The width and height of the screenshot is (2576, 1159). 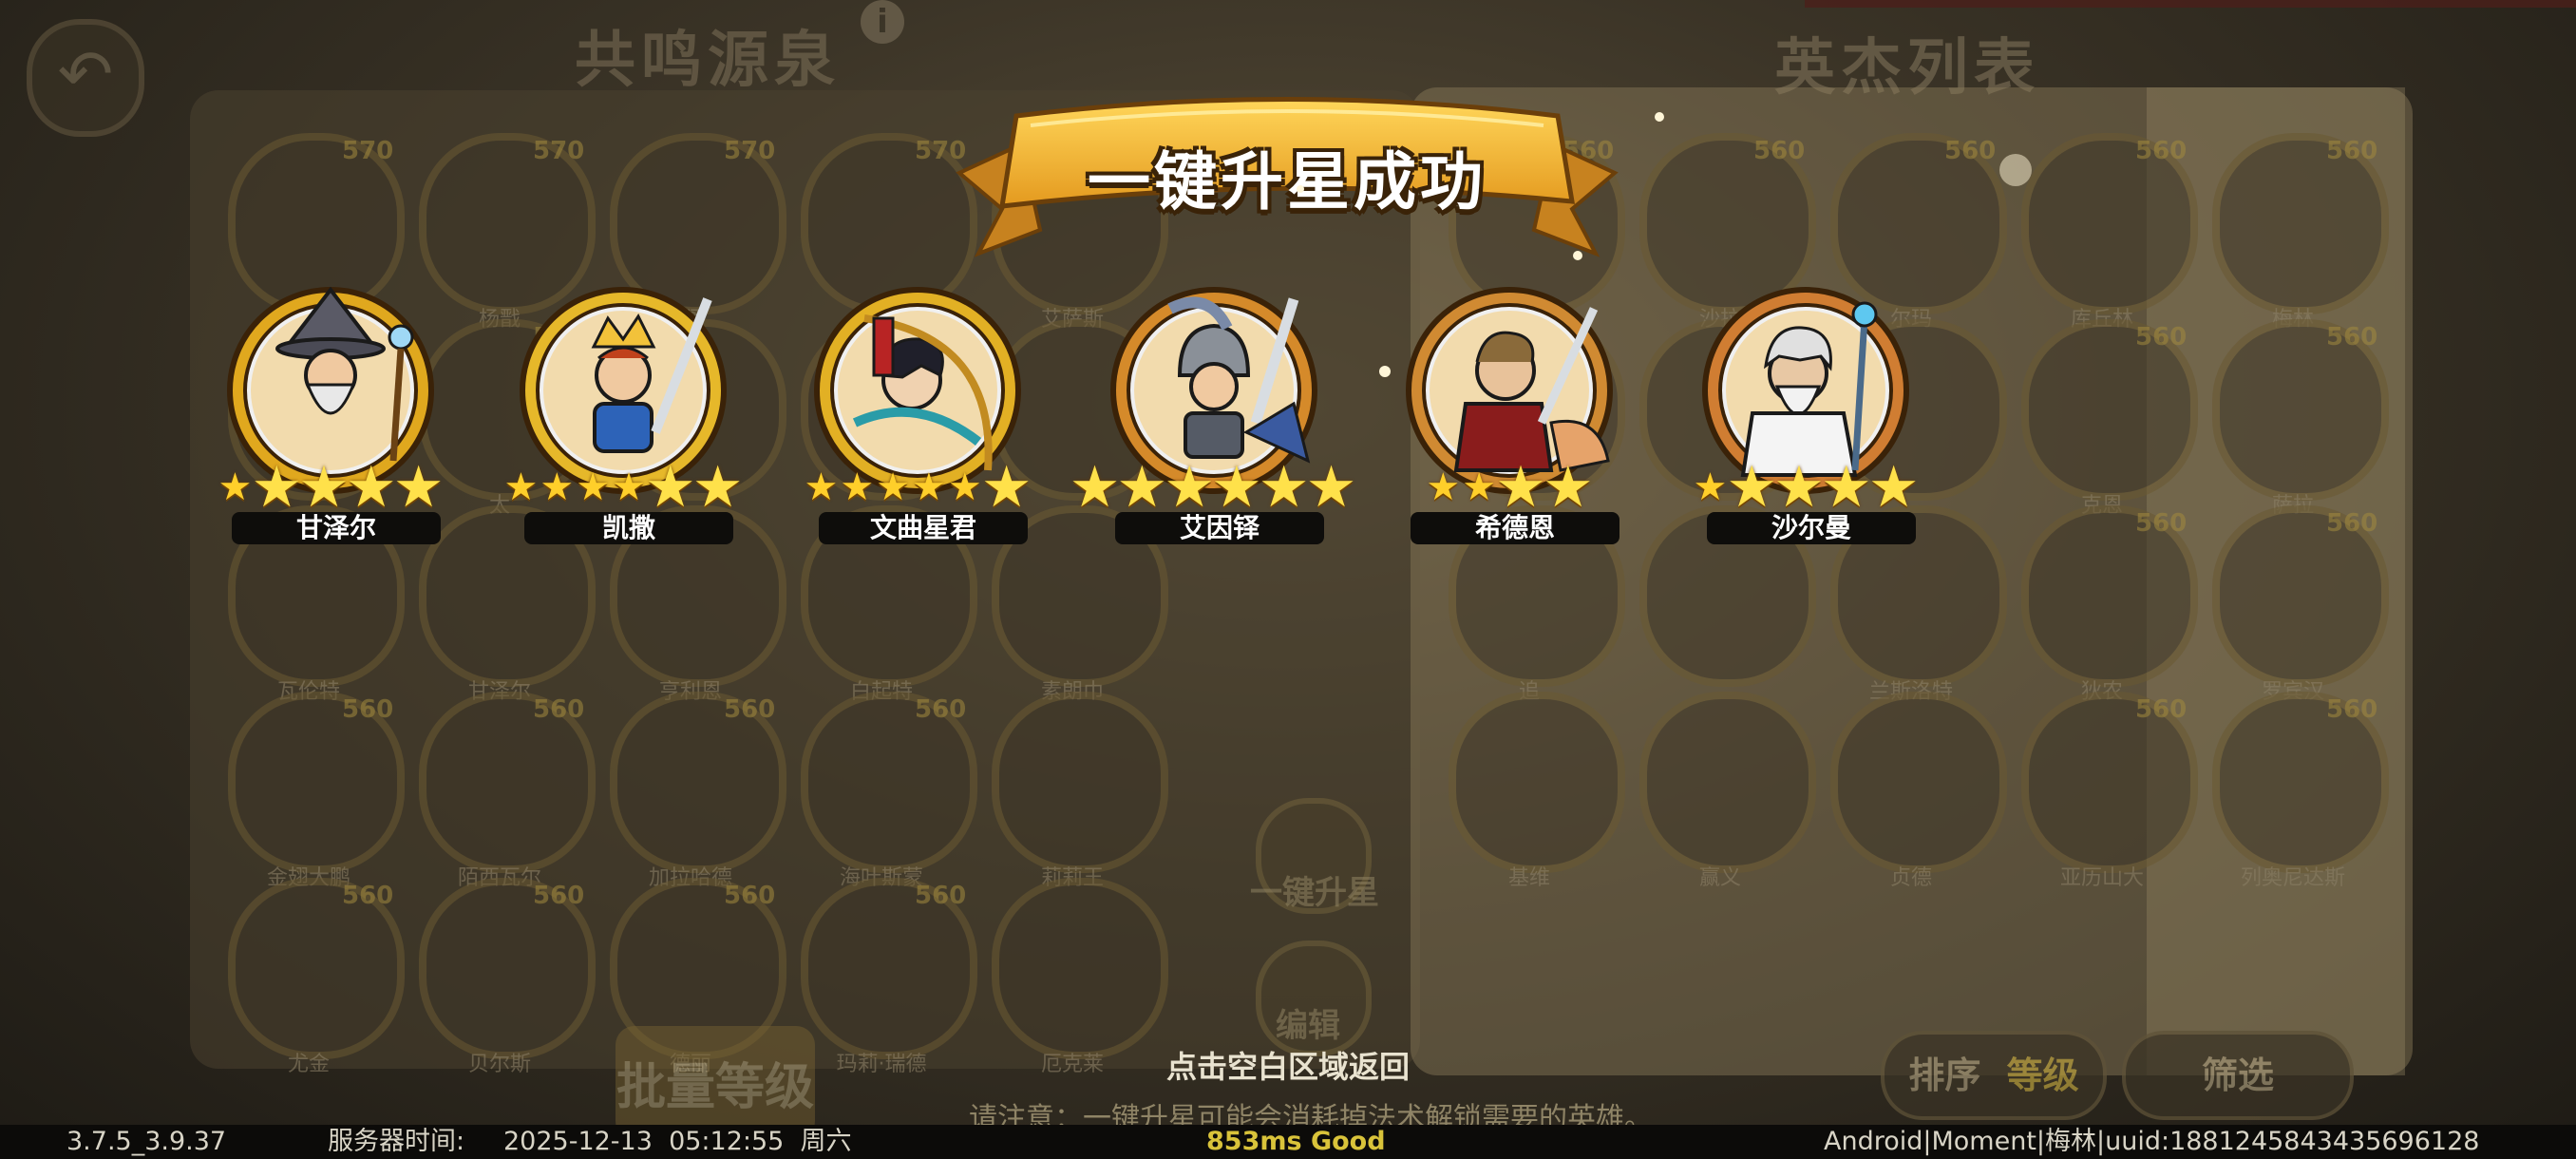 I want to click on hero-card: ★ ★ ★ ★ ★ ★ 艾因铎, so click(x=1213, y=413).